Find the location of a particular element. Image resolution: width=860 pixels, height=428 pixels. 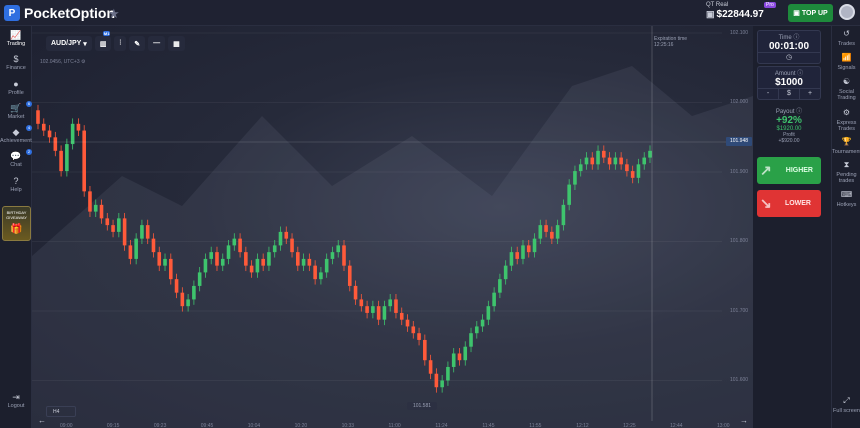

rightnav-item-signals: 📶 Signals is located at coordinates (846, 62).